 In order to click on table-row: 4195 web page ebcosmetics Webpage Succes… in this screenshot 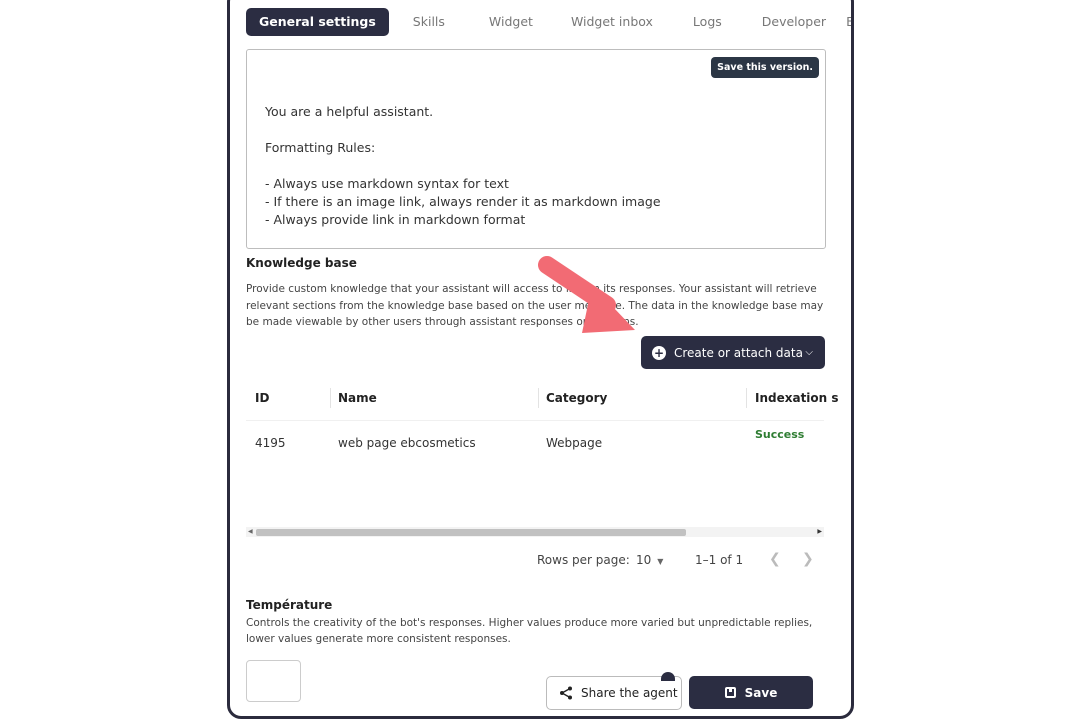, I will do `click(535, 443)`.